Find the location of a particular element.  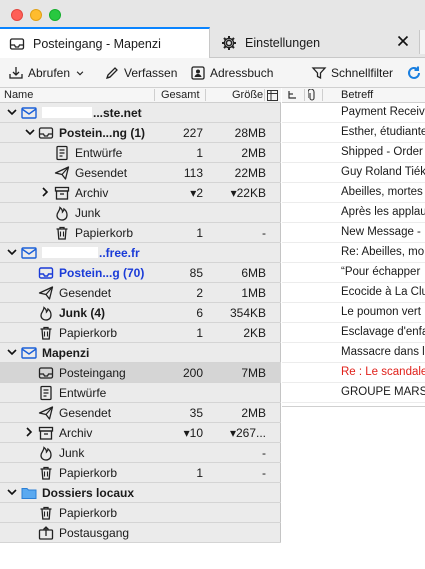

get-messages-button: Abrufen is located at coordinates (39, 73).